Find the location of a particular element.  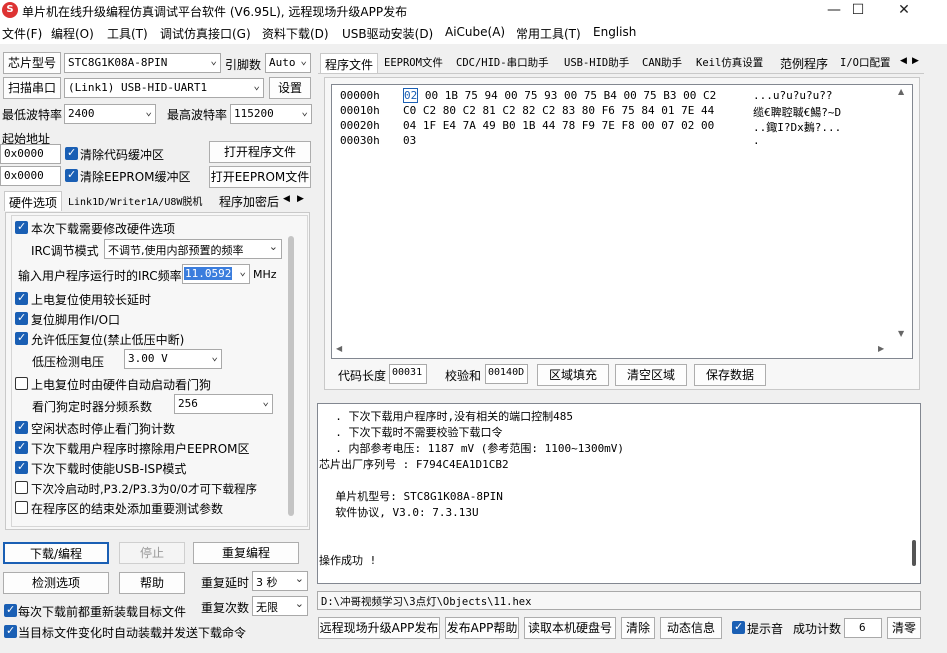

irc-freq-unit: MHz is located at coordinates (265, 274).